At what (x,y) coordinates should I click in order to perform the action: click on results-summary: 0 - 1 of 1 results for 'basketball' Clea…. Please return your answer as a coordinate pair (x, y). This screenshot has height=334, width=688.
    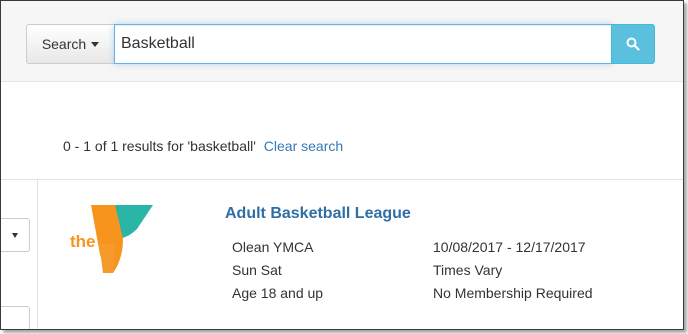
    Looking at the image, I should click on (203, 146).